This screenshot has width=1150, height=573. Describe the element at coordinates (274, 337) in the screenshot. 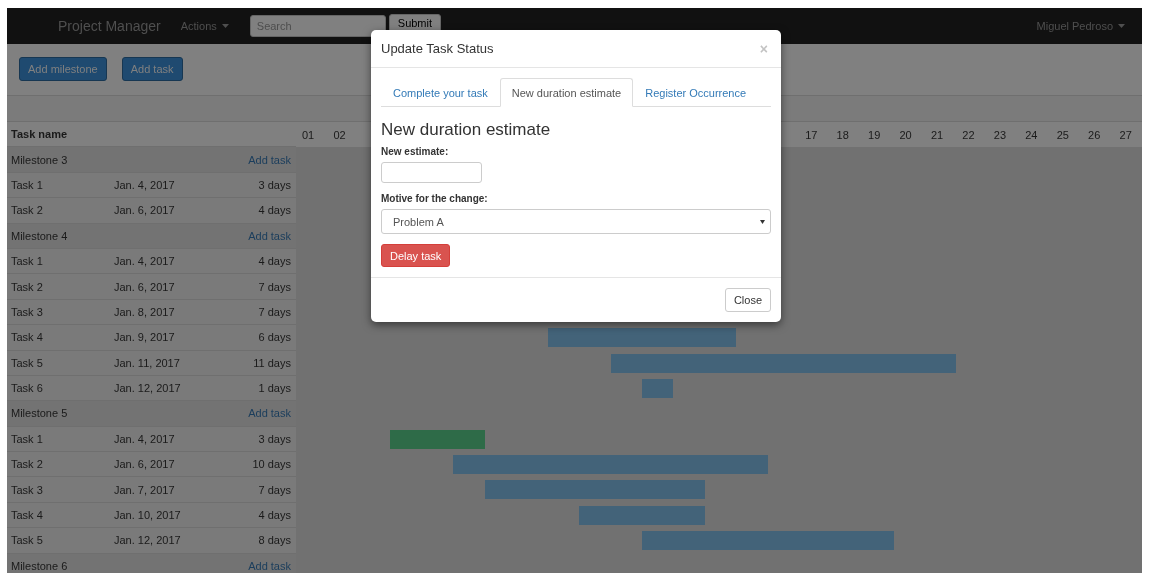

I see `task-duration: 6 days` at that location.